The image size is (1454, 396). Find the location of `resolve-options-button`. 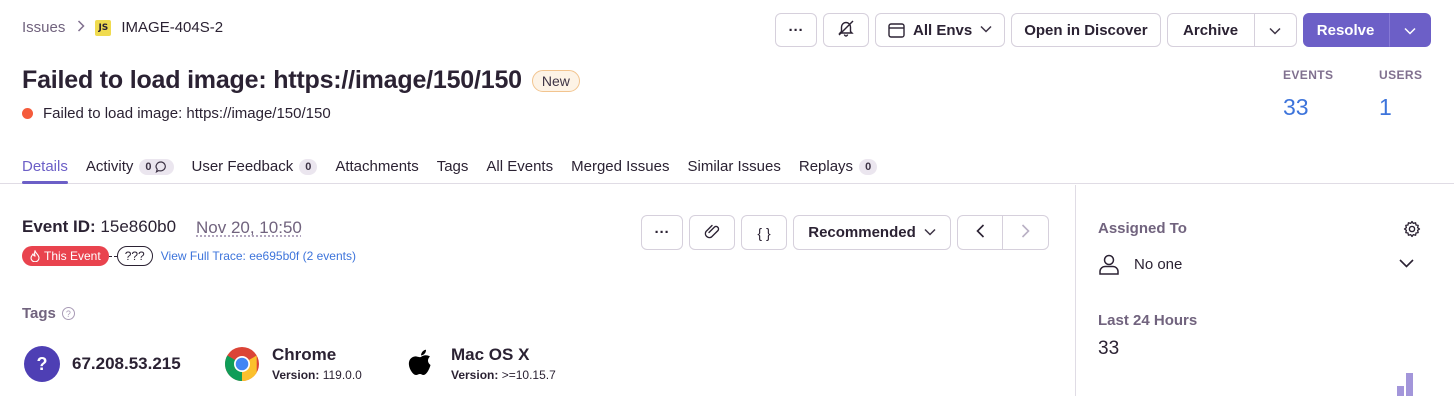

resolve-options-button is located at coordinates (1409, 30).